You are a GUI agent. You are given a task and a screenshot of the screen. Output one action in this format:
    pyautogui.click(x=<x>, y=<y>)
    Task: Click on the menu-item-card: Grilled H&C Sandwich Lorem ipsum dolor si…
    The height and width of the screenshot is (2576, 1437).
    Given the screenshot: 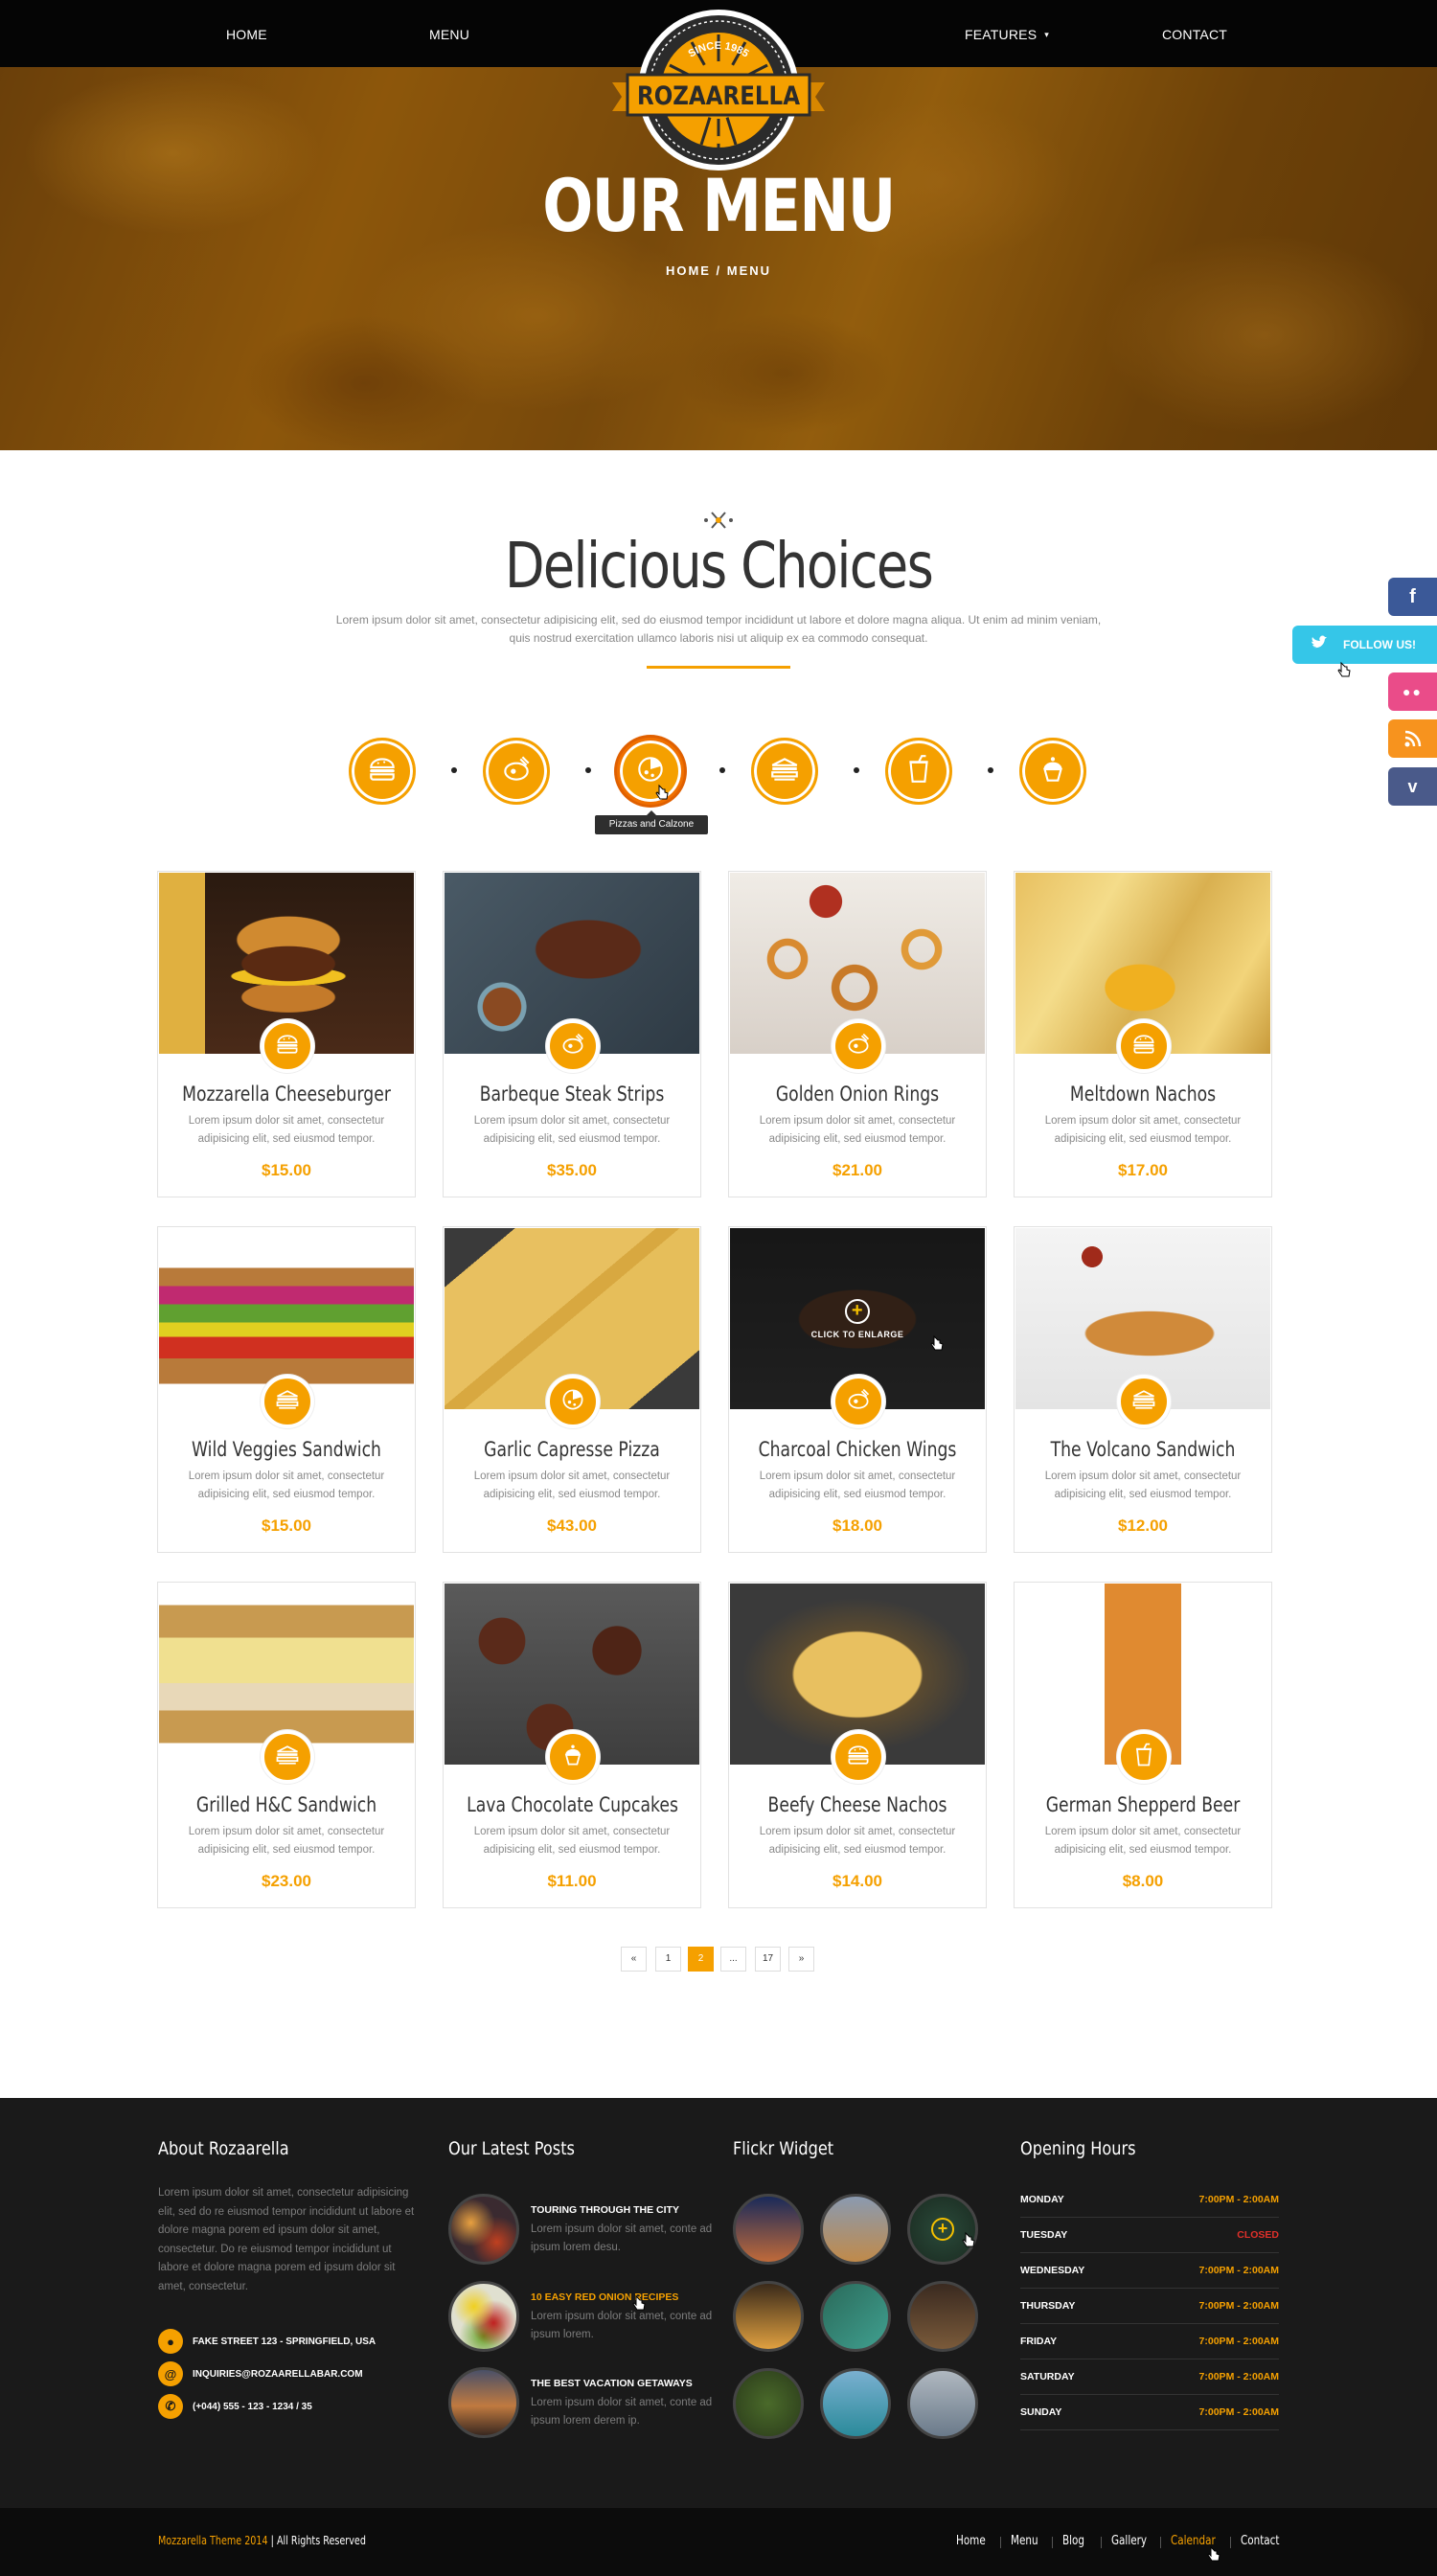 What is the action you would take?
    pyautogui.click(x=286, y=1745)
    